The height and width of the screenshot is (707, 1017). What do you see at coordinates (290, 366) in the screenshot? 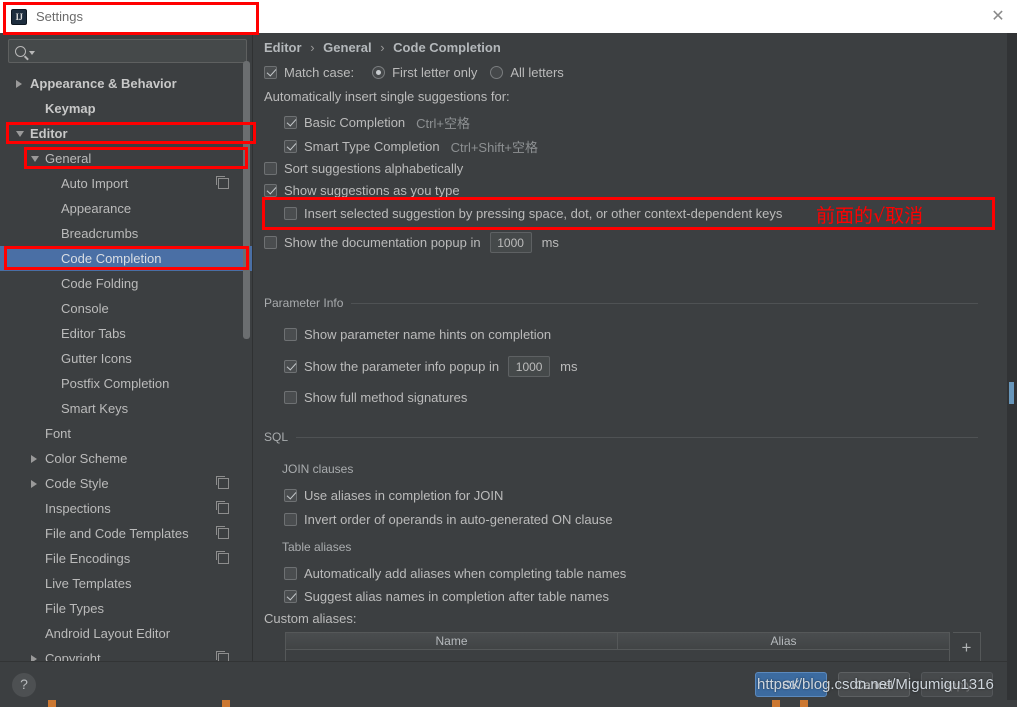
I see `param-info-popup-checkbox` at bounding box center [290, 366].